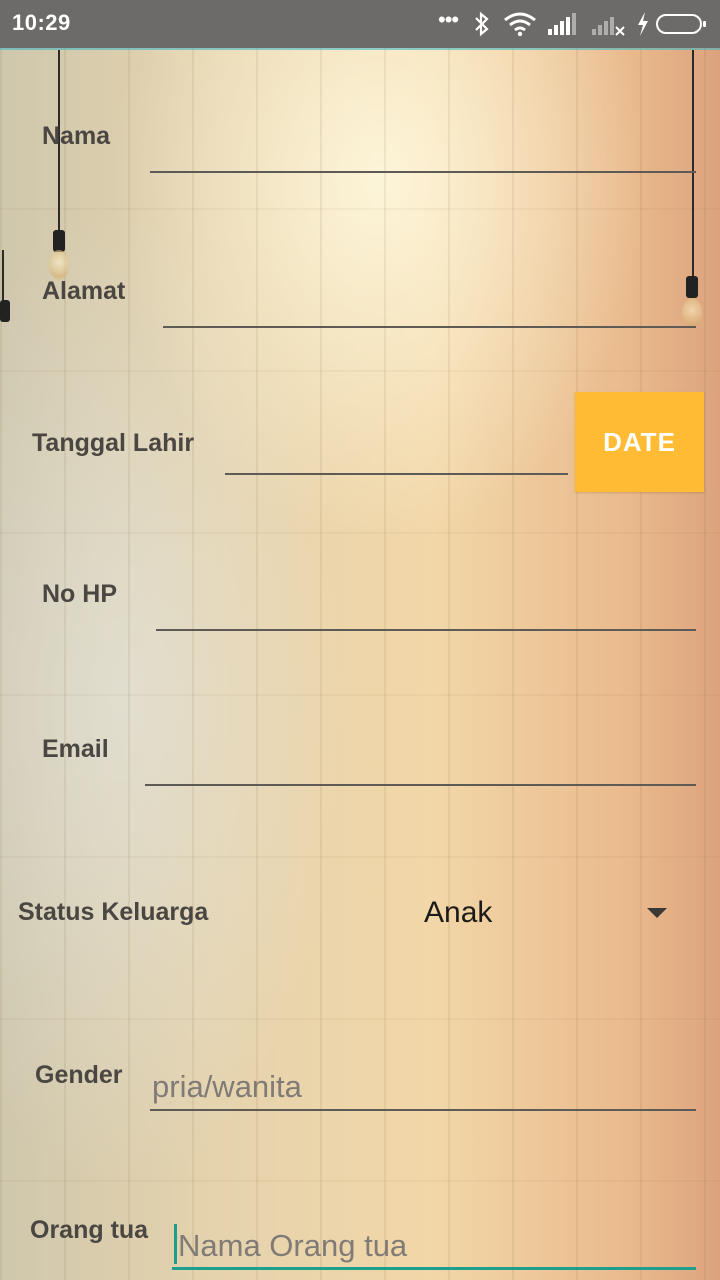 The width and height of the screenshot is (720, 1280). I want to click on orang-tua-label: Orang tua, so click(89, 1230).